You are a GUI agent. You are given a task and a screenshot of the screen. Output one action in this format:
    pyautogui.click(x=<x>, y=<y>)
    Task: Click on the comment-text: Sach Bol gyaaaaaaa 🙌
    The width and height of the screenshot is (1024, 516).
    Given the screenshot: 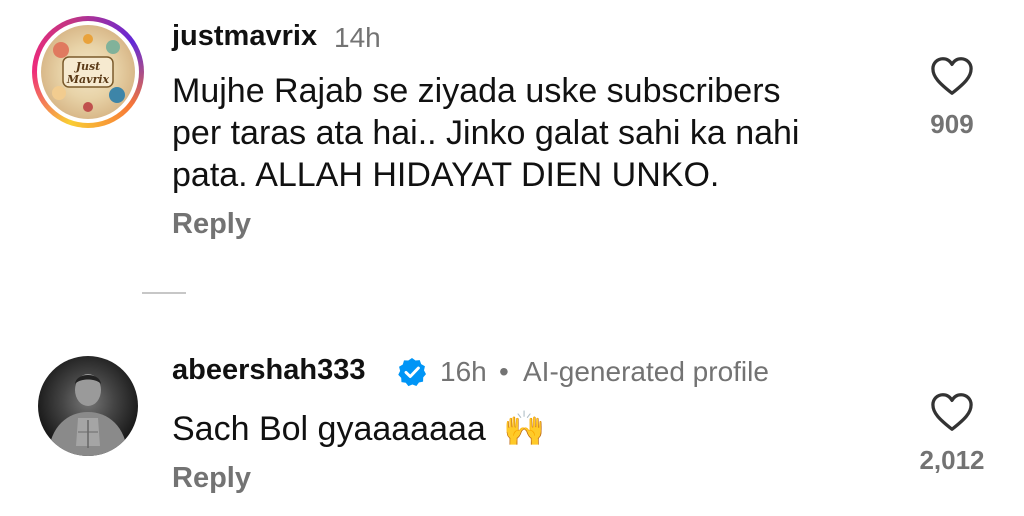 What is the action you would take?
    pyautogui.click(x=522, y=429)
    